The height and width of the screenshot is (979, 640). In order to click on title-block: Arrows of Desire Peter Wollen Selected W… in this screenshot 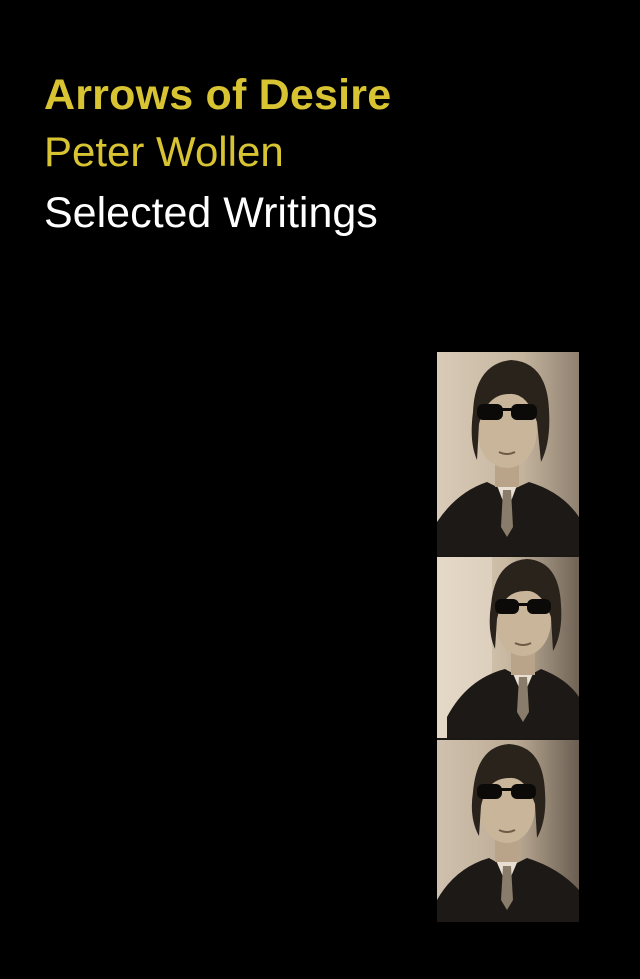, I will do `click(217, 156)`.